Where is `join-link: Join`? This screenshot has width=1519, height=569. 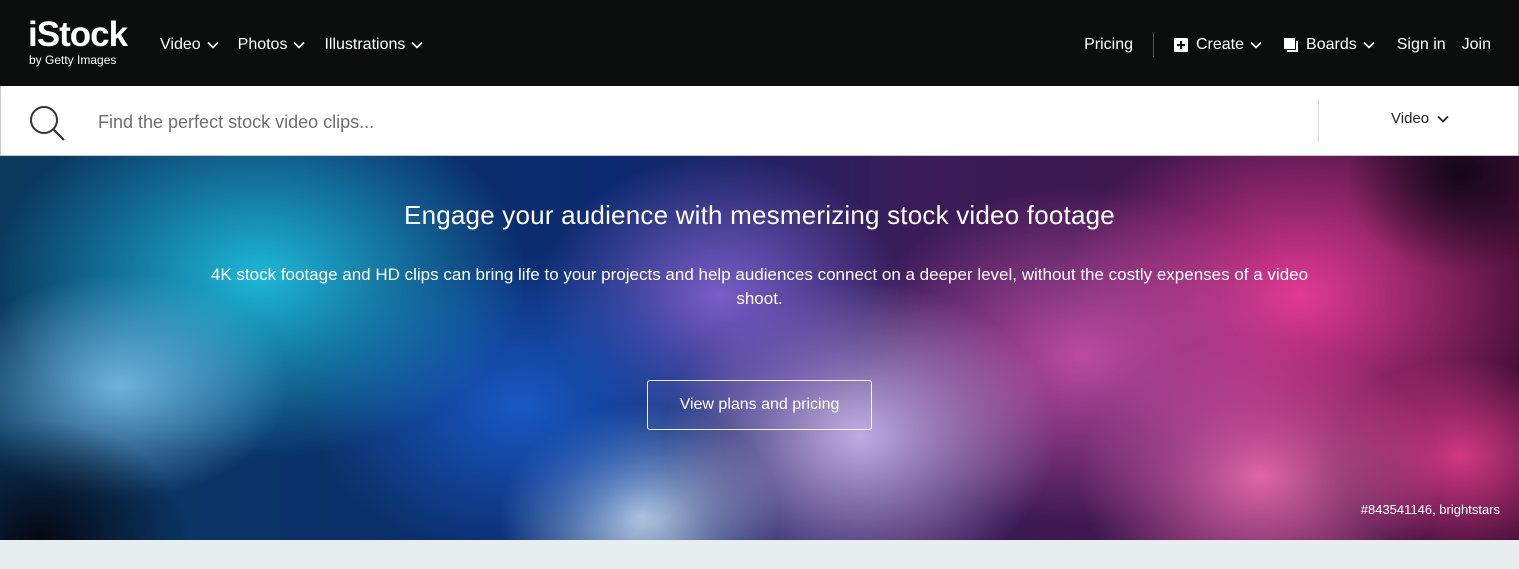 join-link: Join is located at coordinates (1476, 45).